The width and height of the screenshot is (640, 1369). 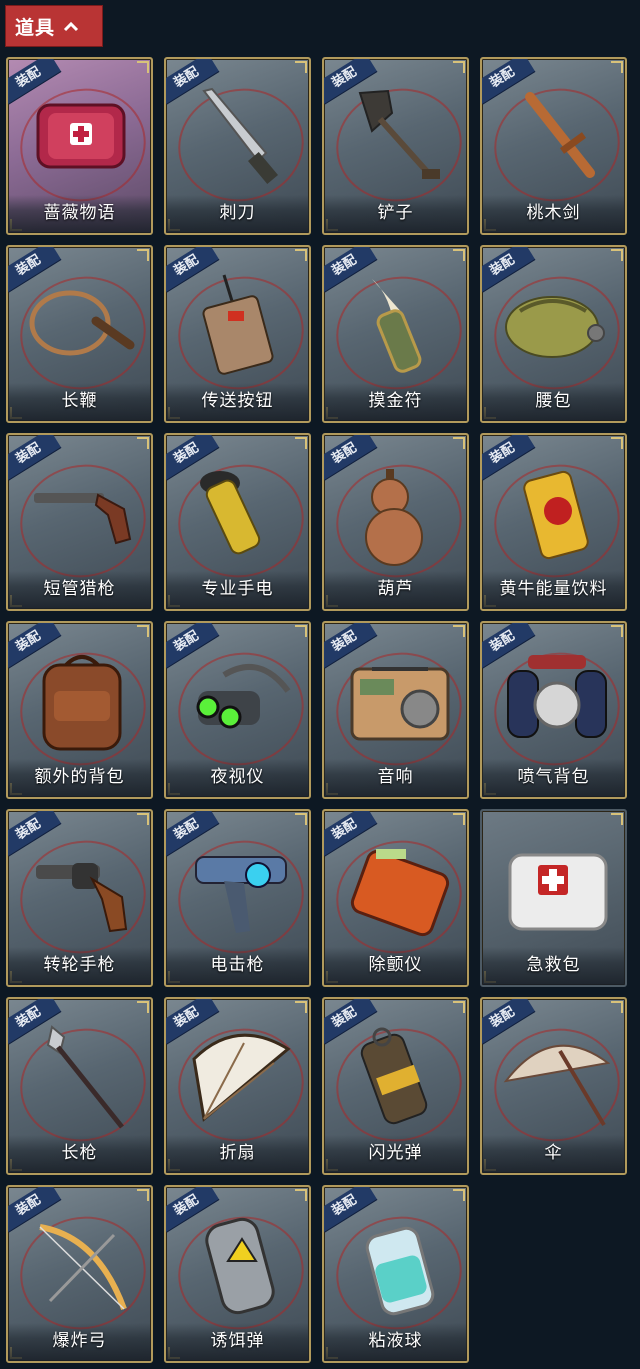 I want to click on item-name: 长鞭, so click(x=79, y=402).